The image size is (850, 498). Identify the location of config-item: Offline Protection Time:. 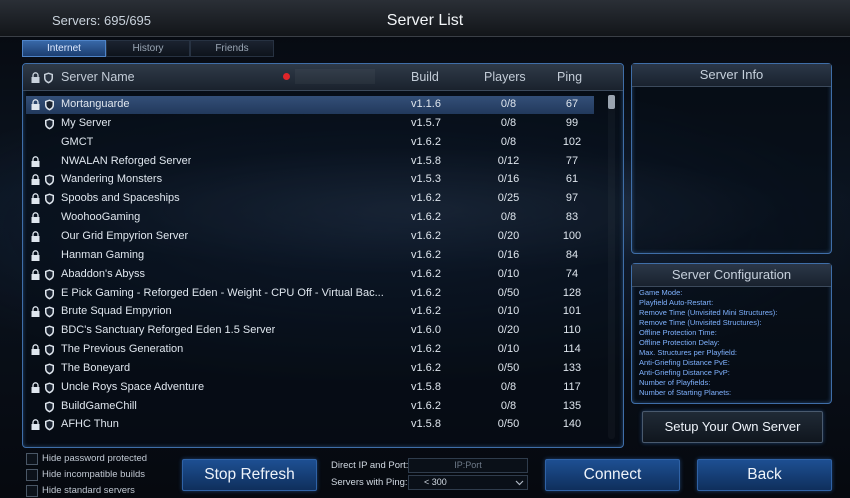
(678, 332).